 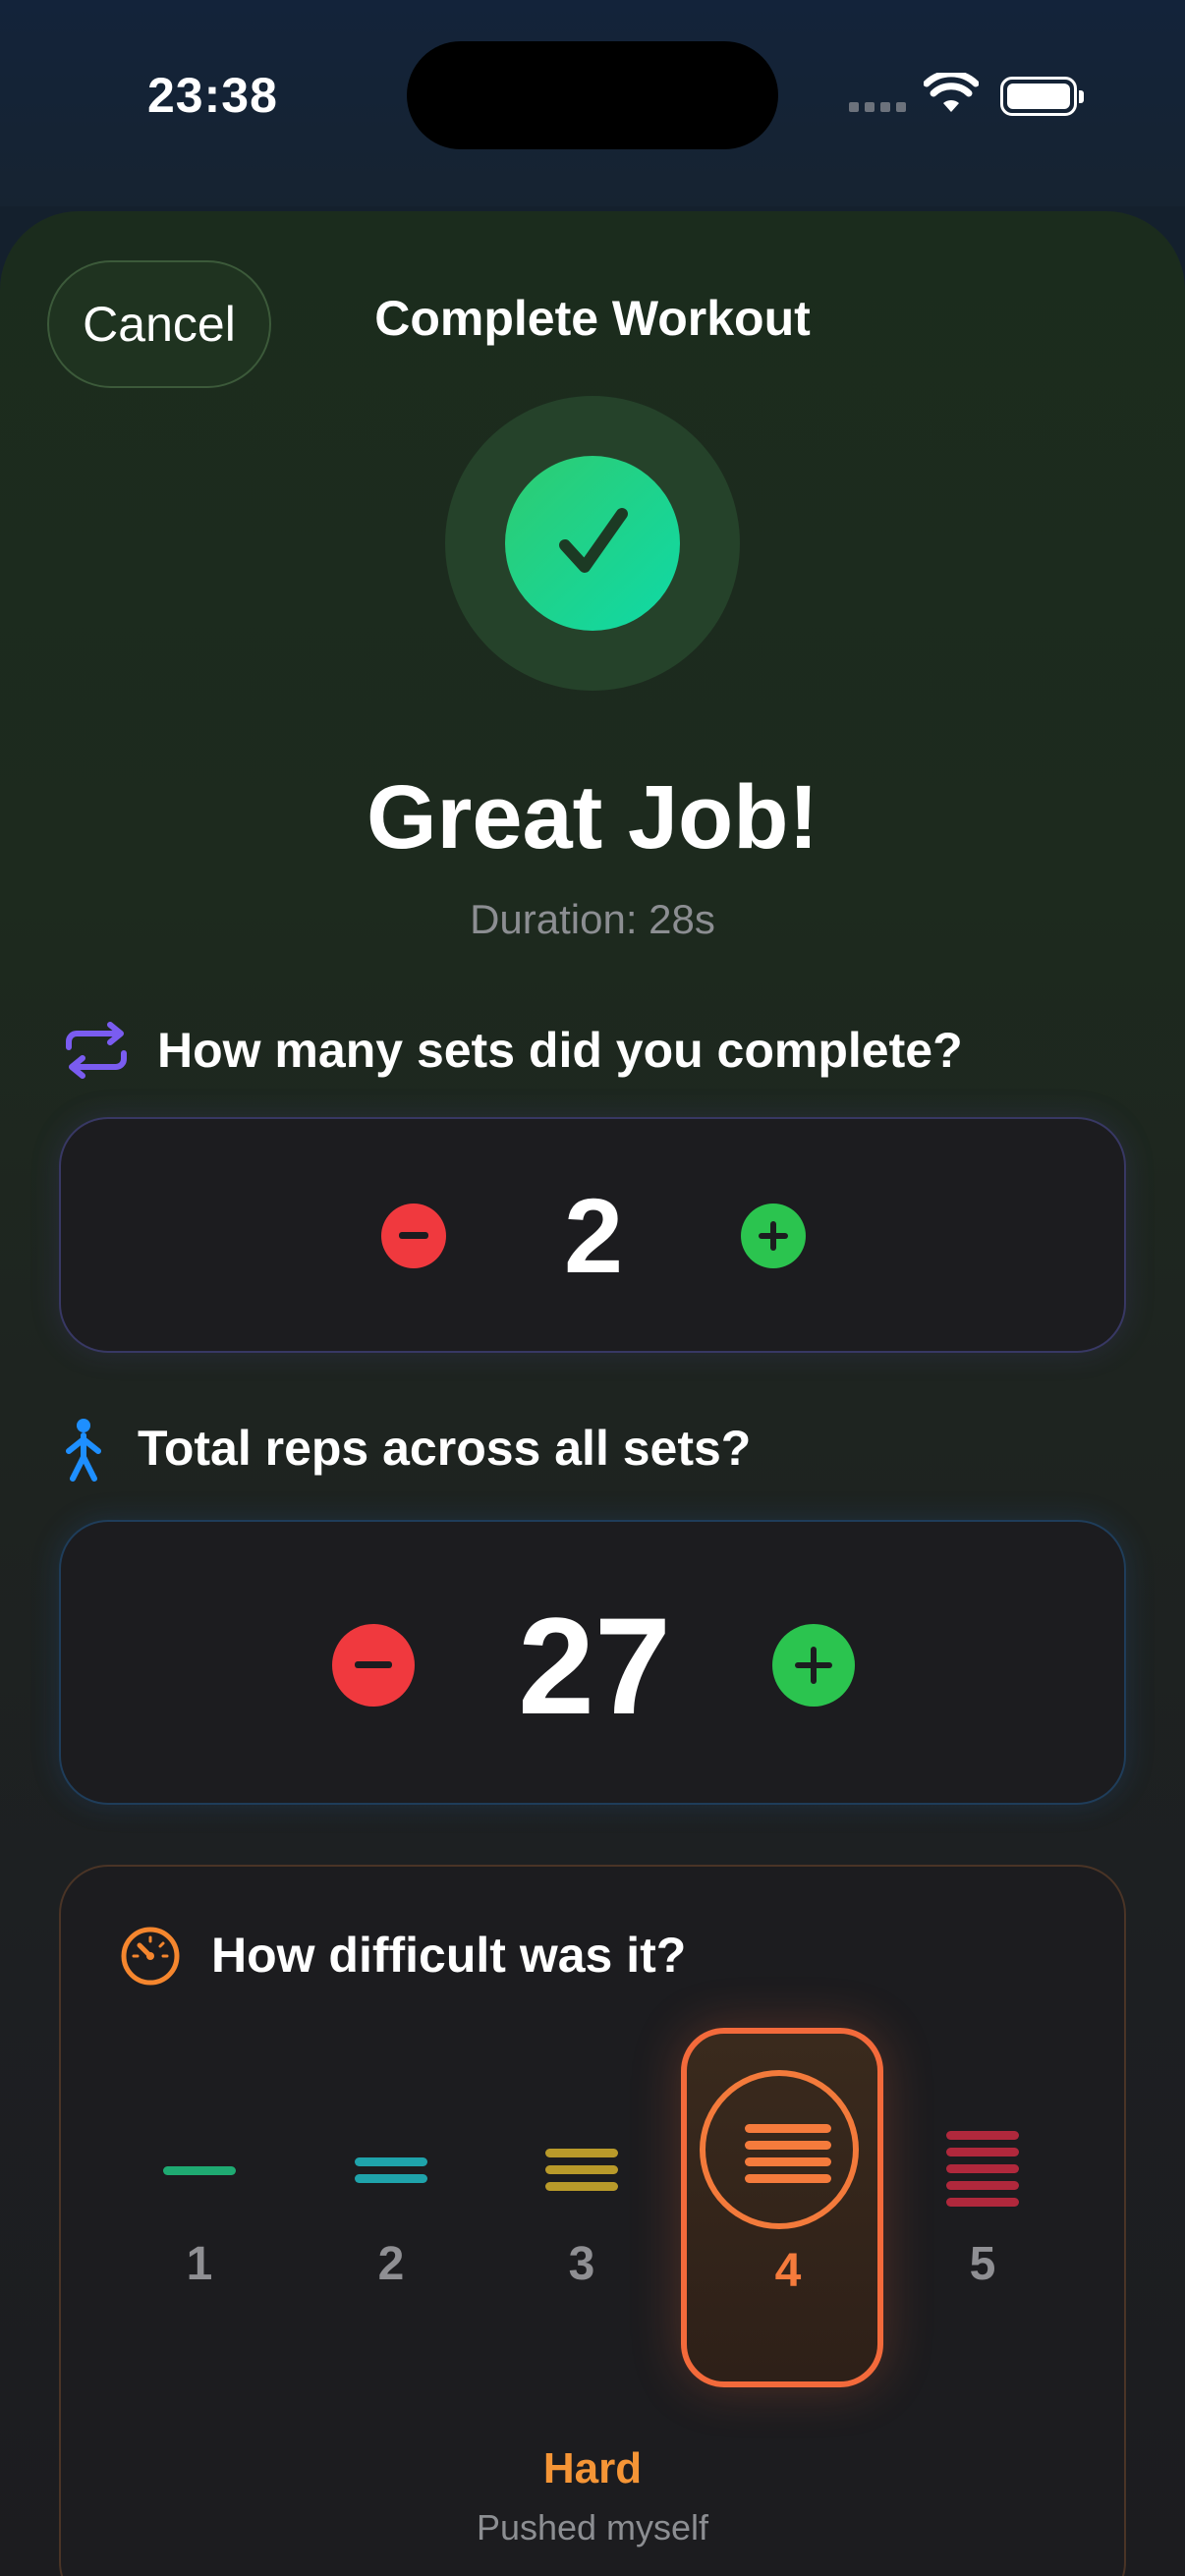 I want to click on battery-icon, so click(x=1042, y=96).